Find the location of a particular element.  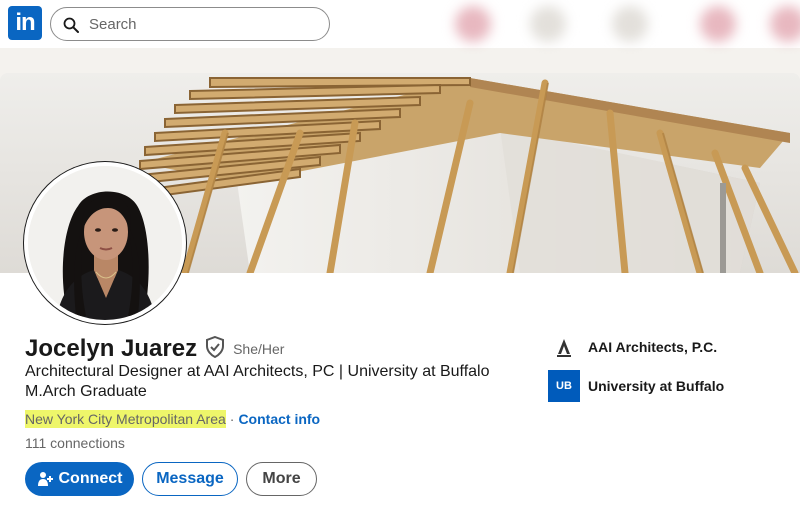

connect-button: Connect is located at coordinates (79, 479).